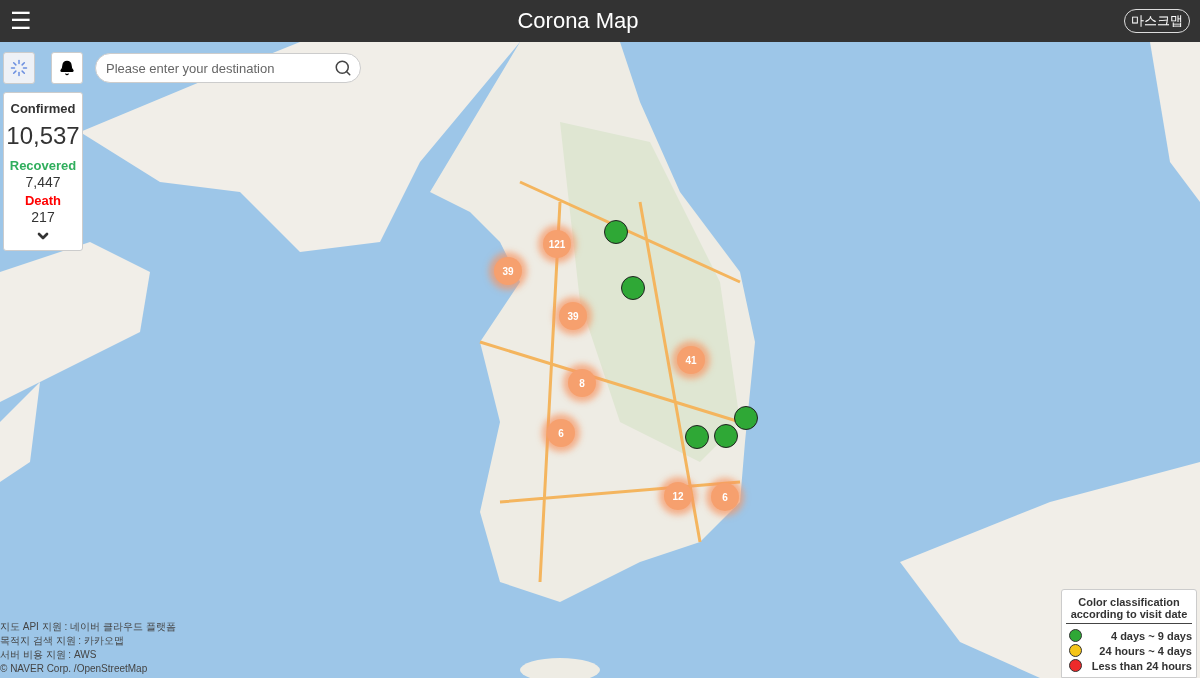 This screenshot has width=1200, height=678. I want to click on confirmed-count: 10,537, so click(43, 136).